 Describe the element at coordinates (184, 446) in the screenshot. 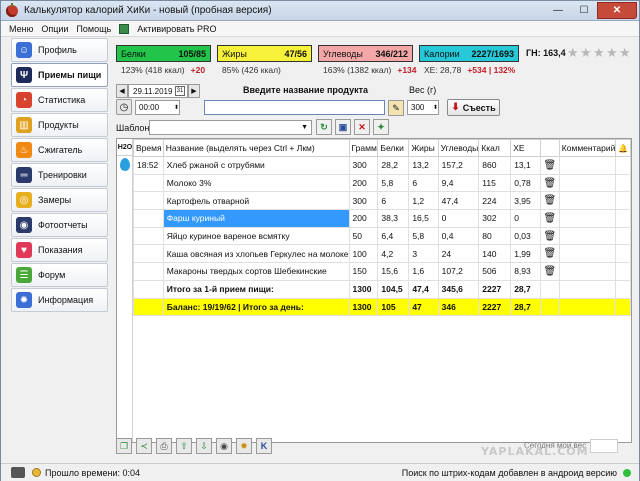

I see `upload-icon: ⇧` at that location.